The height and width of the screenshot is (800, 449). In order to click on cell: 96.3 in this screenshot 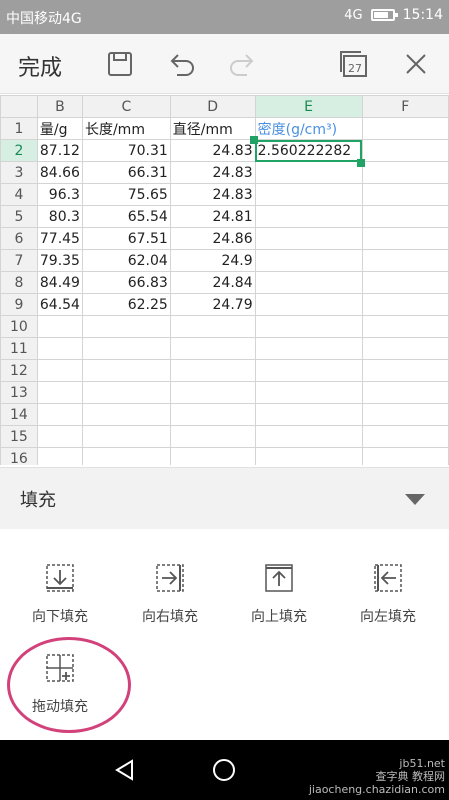, I will do `click(59, 194)`.